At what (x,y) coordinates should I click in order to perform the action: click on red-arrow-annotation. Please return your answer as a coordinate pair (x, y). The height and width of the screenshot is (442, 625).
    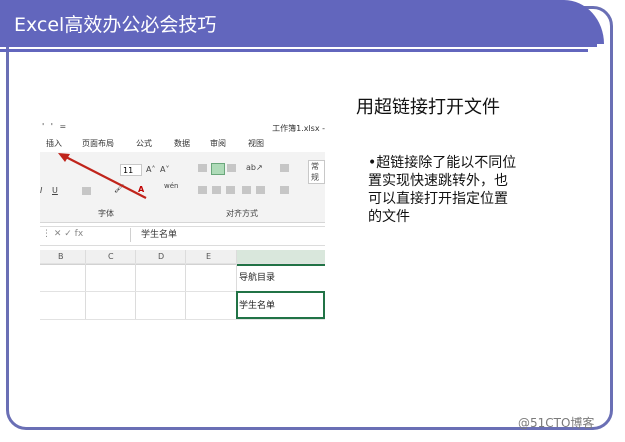
    Looking at the image, I should click on (102, 176).